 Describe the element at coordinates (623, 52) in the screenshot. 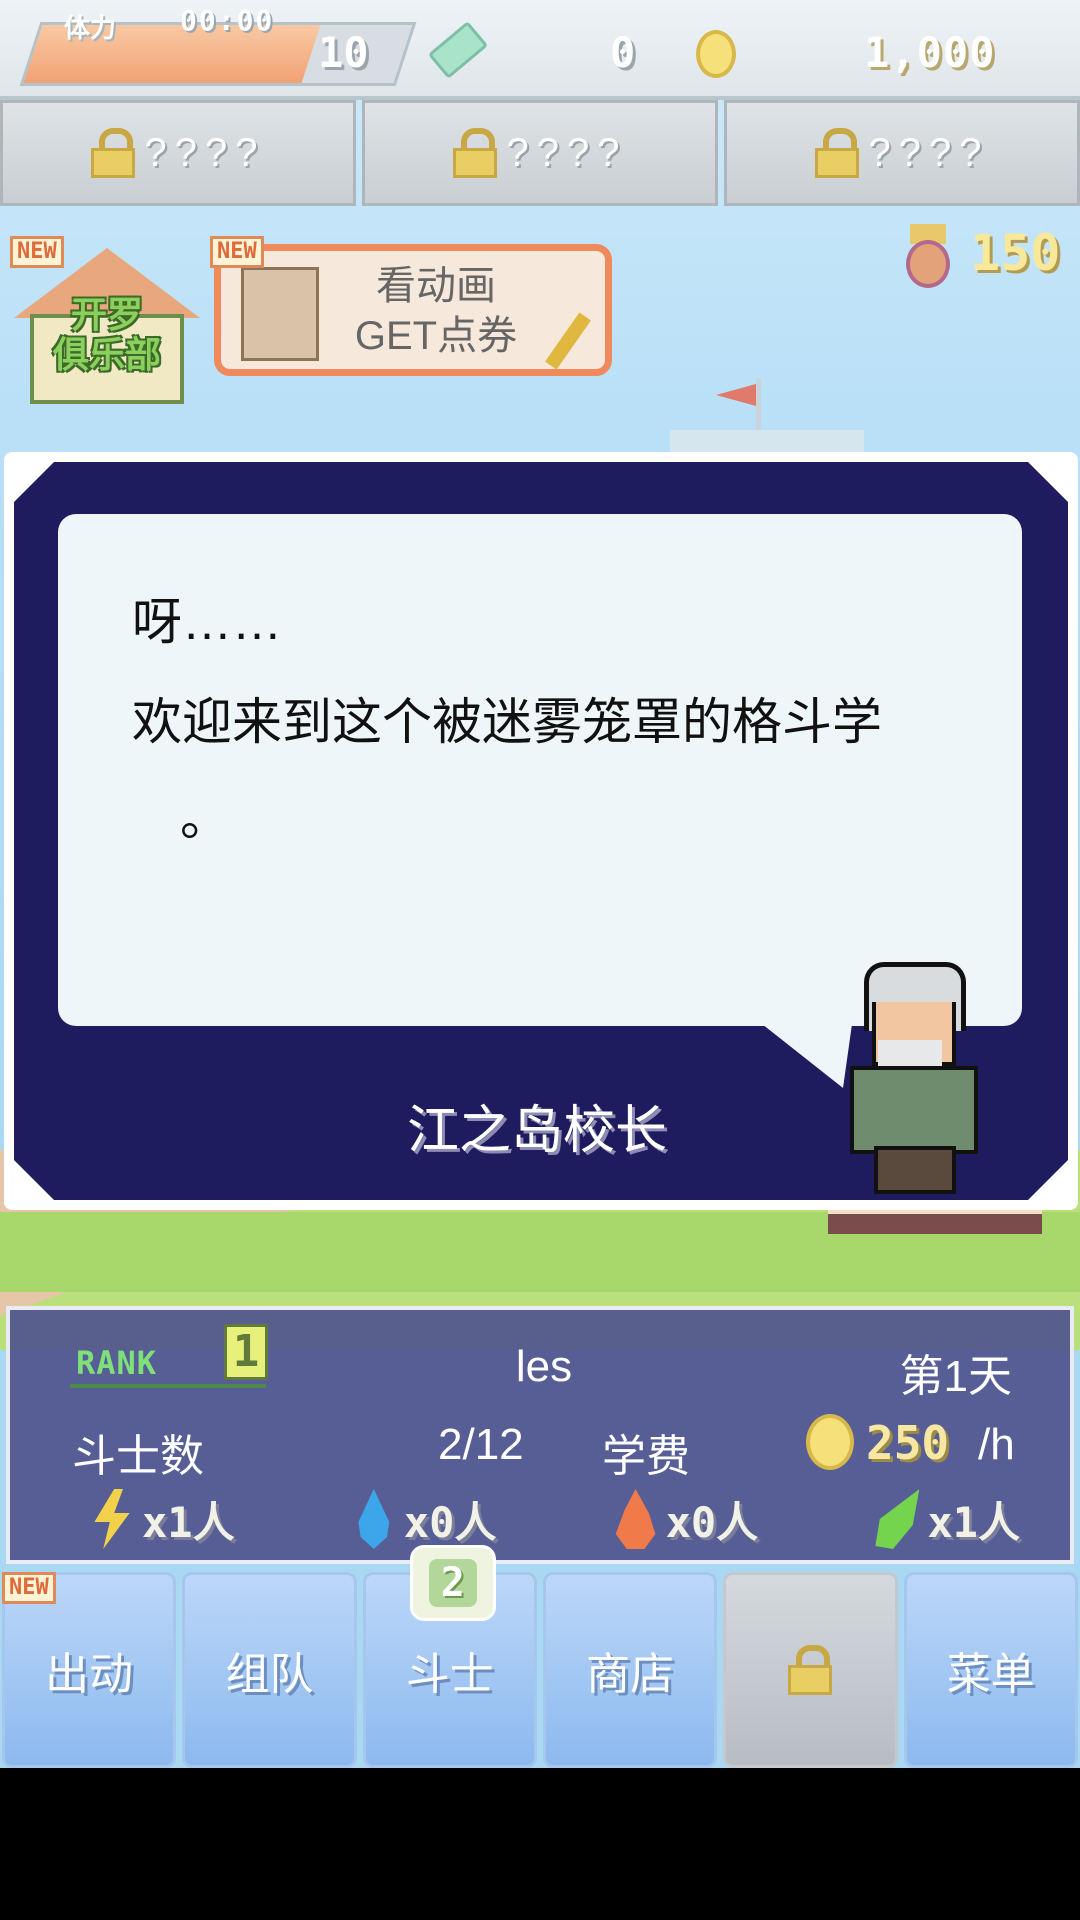

I see `ticket-count: 0` at that location.